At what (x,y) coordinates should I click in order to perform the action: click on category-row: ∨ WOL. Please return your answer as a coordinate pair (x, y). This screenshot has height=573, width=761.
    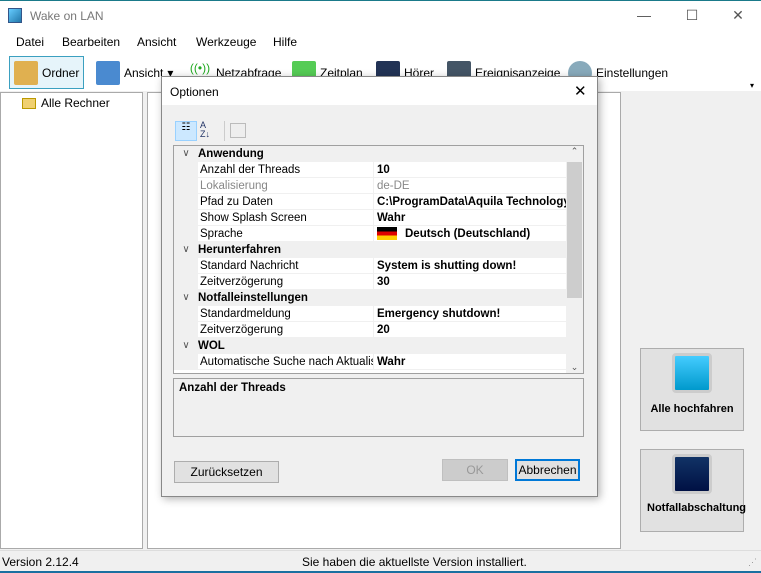
    Looking at the image, I should click on (378, 346).